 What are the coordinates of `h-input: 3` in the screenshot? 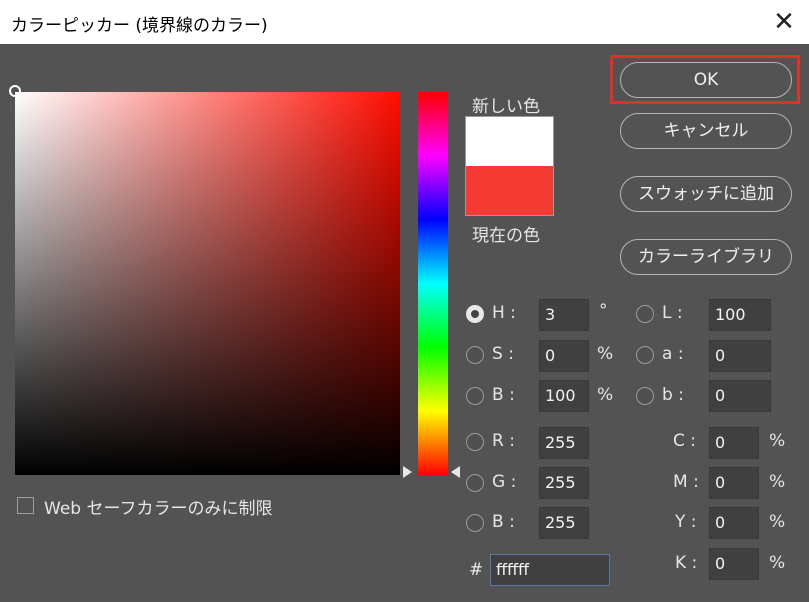 It's located at (564, 315).